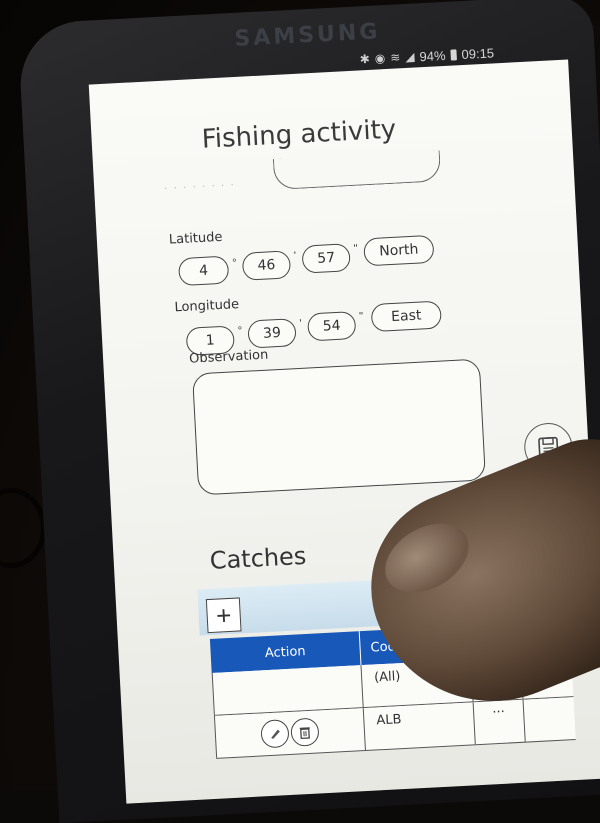 The width and height of the screenshot is (600, 823). Describe the element at coordinates (500, 722) in the screenshot. I see `more-button: ···` at that location.